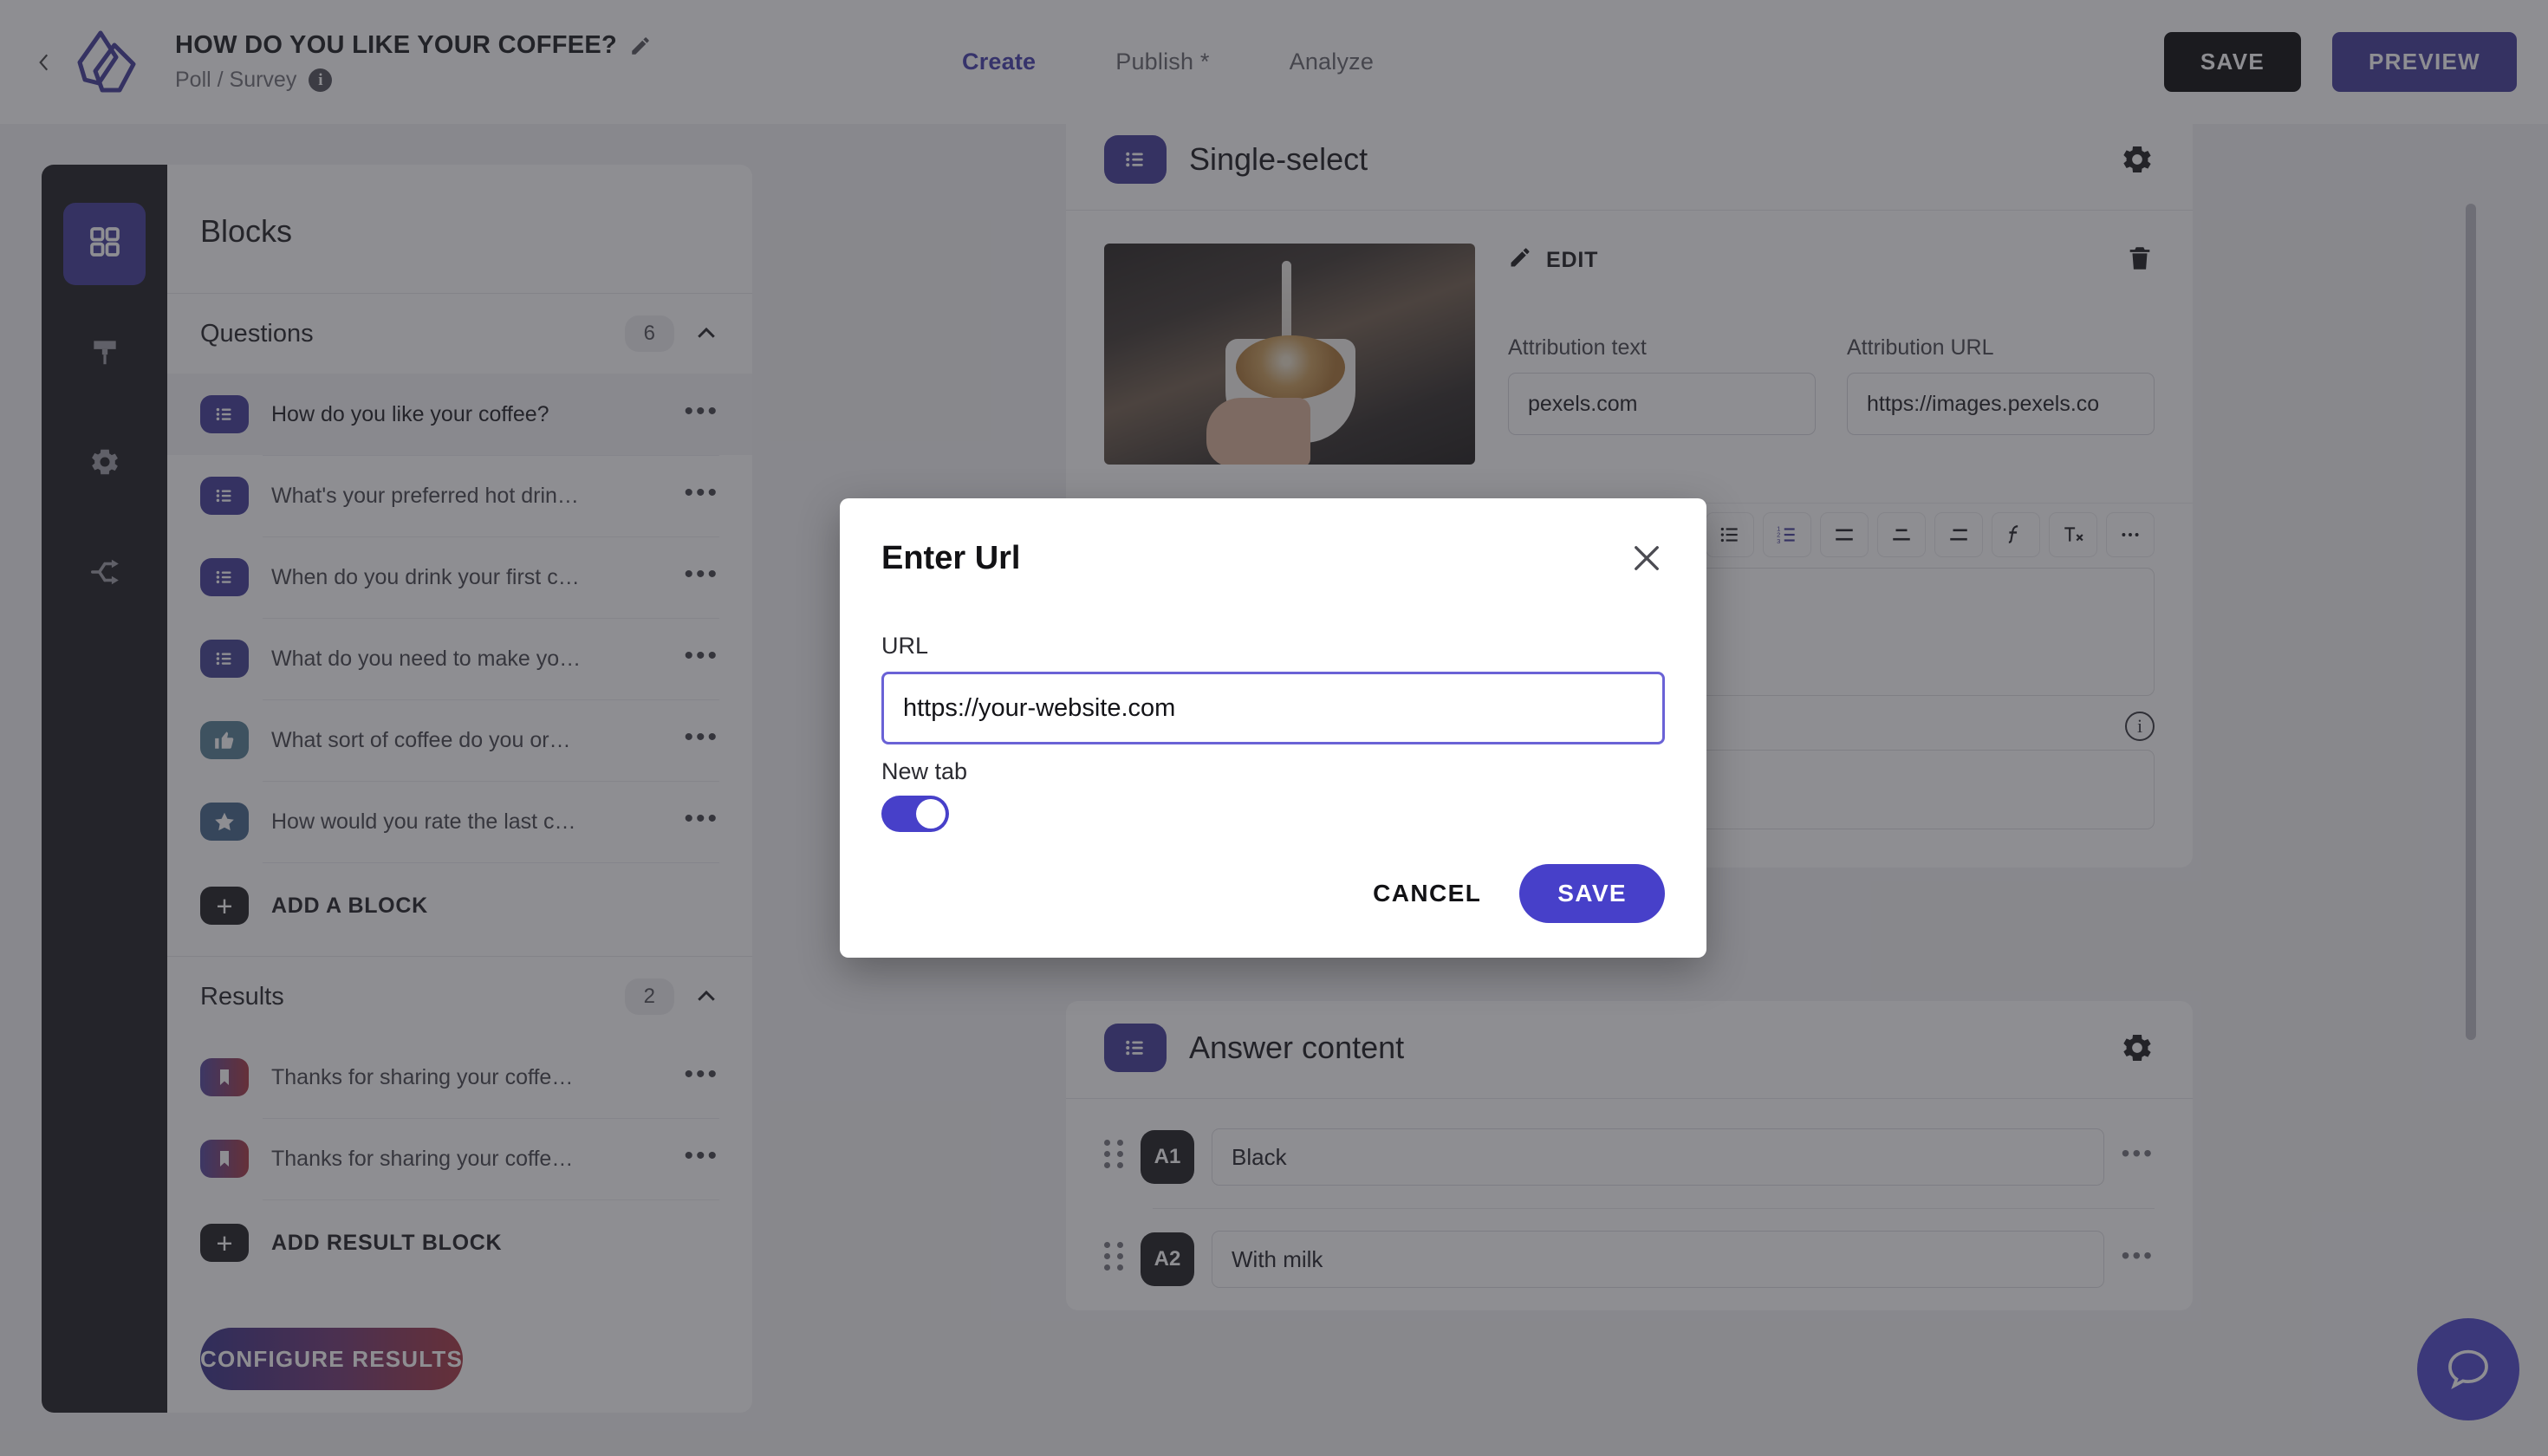 The width and height of the screenshot is (2548, 1456). I want to click on dialog-title: Enter Url, so click(951, 558).